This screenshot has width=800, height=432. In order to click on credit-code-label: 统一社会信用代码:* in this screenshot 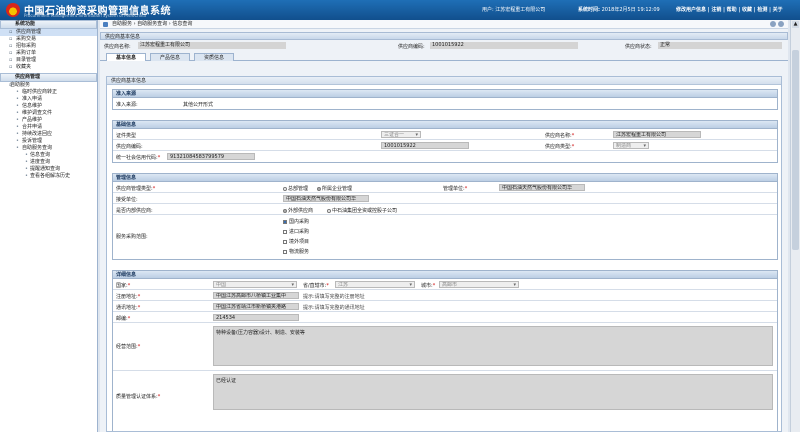, I will do `click(138, 158)`.